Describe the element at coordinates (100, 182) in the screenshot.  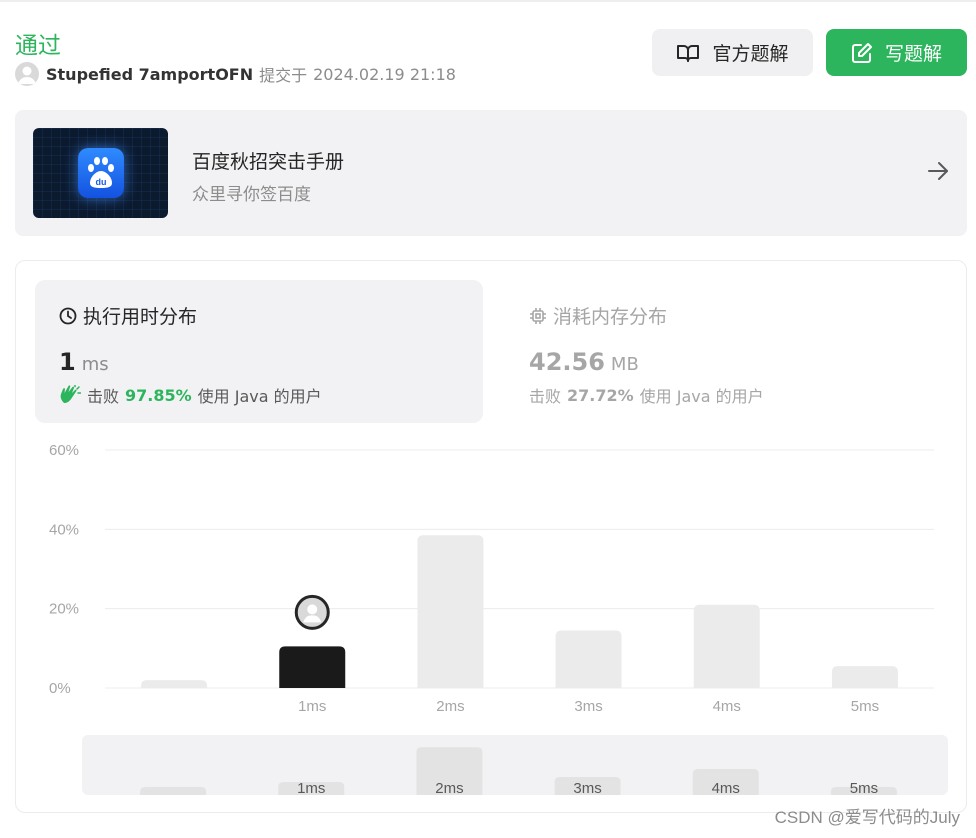
I see `svg-text: du` at that location.